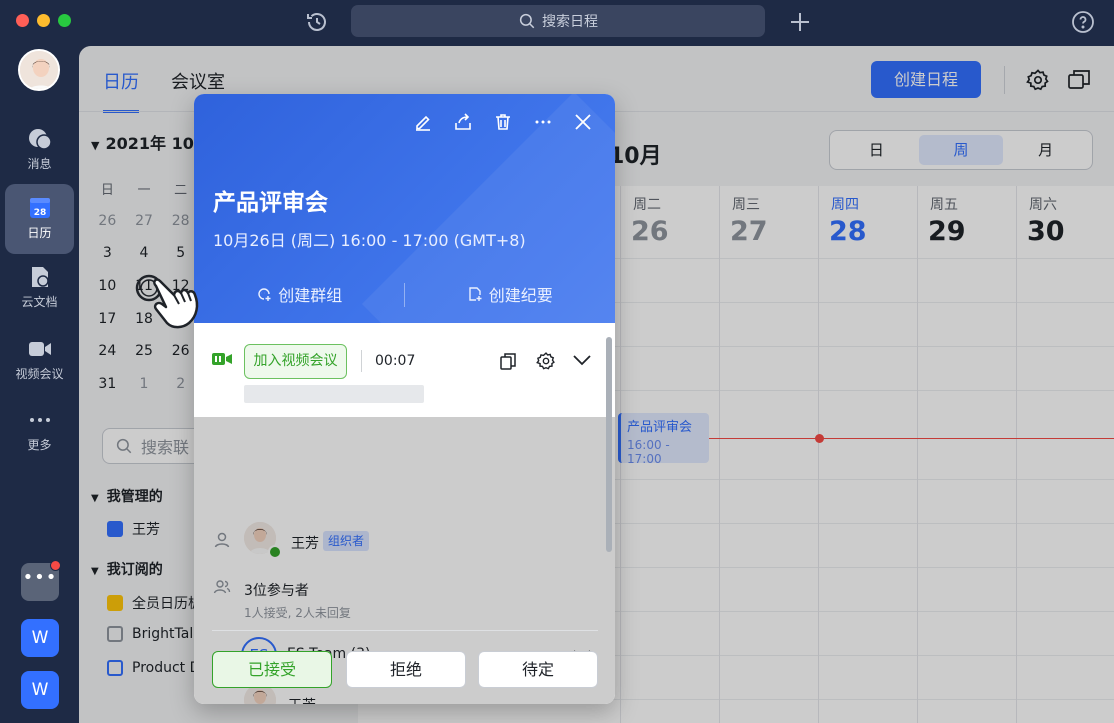 The height and width of the screenshot is (723, 1114). I want to click on calendar-item: BrightTalk, so click(154, 634).